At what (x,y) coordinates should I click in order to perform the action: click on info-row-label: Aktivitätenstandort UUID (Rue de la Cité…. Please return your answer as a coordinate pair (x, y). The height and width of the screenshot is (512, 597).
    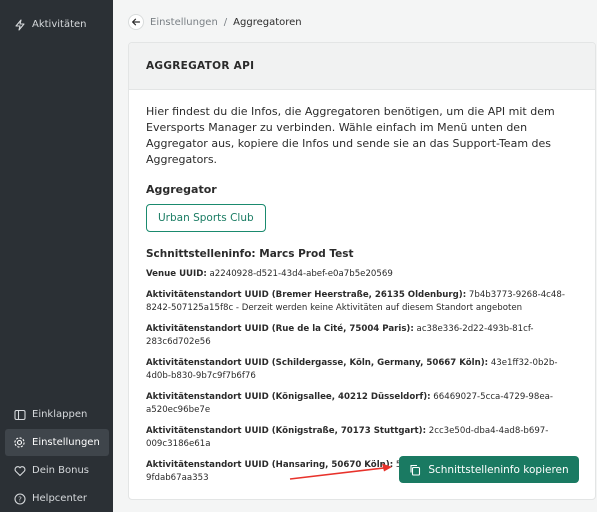
    Looking at the image, I should click on (280, 329).